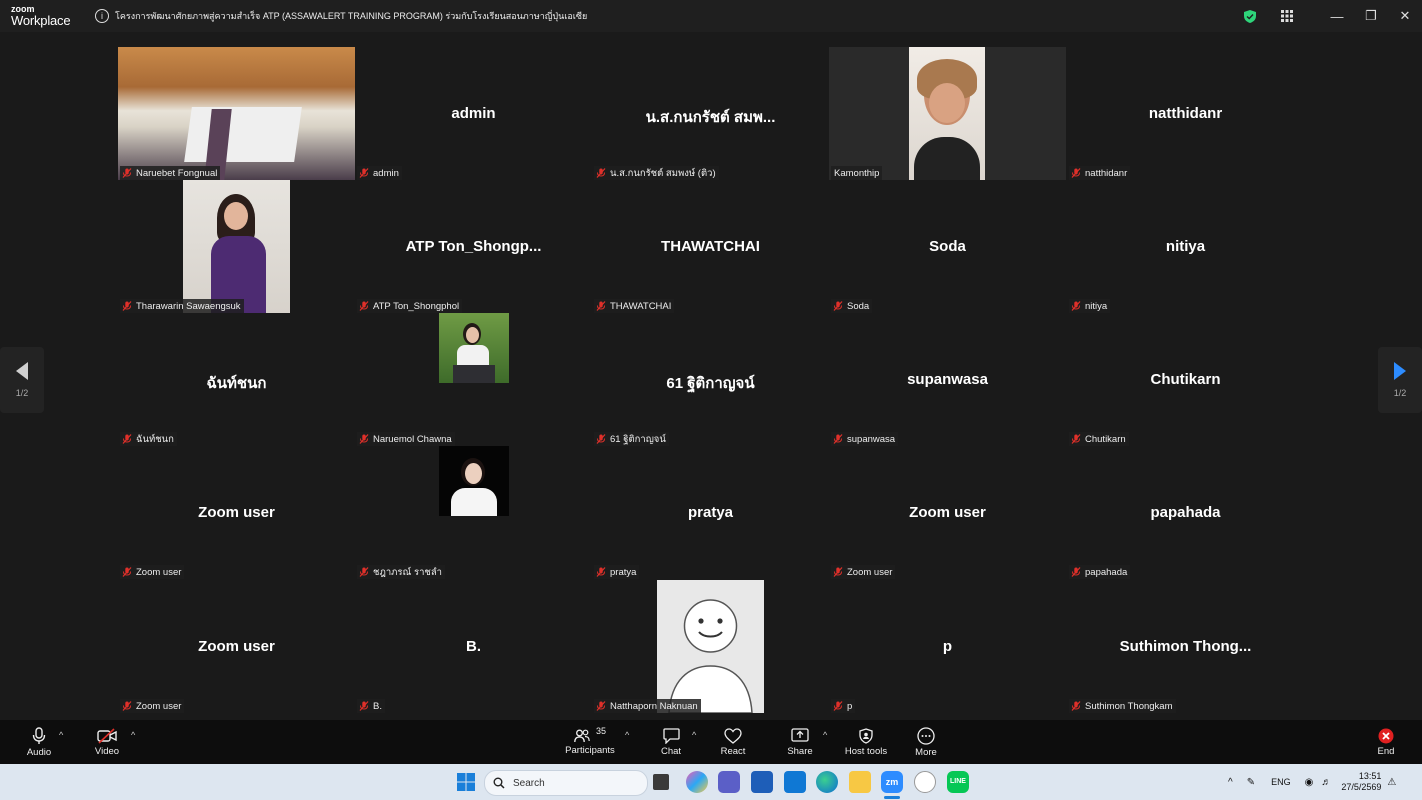 The height and width of the screenshot is (800, 1422). I want to click on participants-options-chevron-icon: ^, so click(627, 735).